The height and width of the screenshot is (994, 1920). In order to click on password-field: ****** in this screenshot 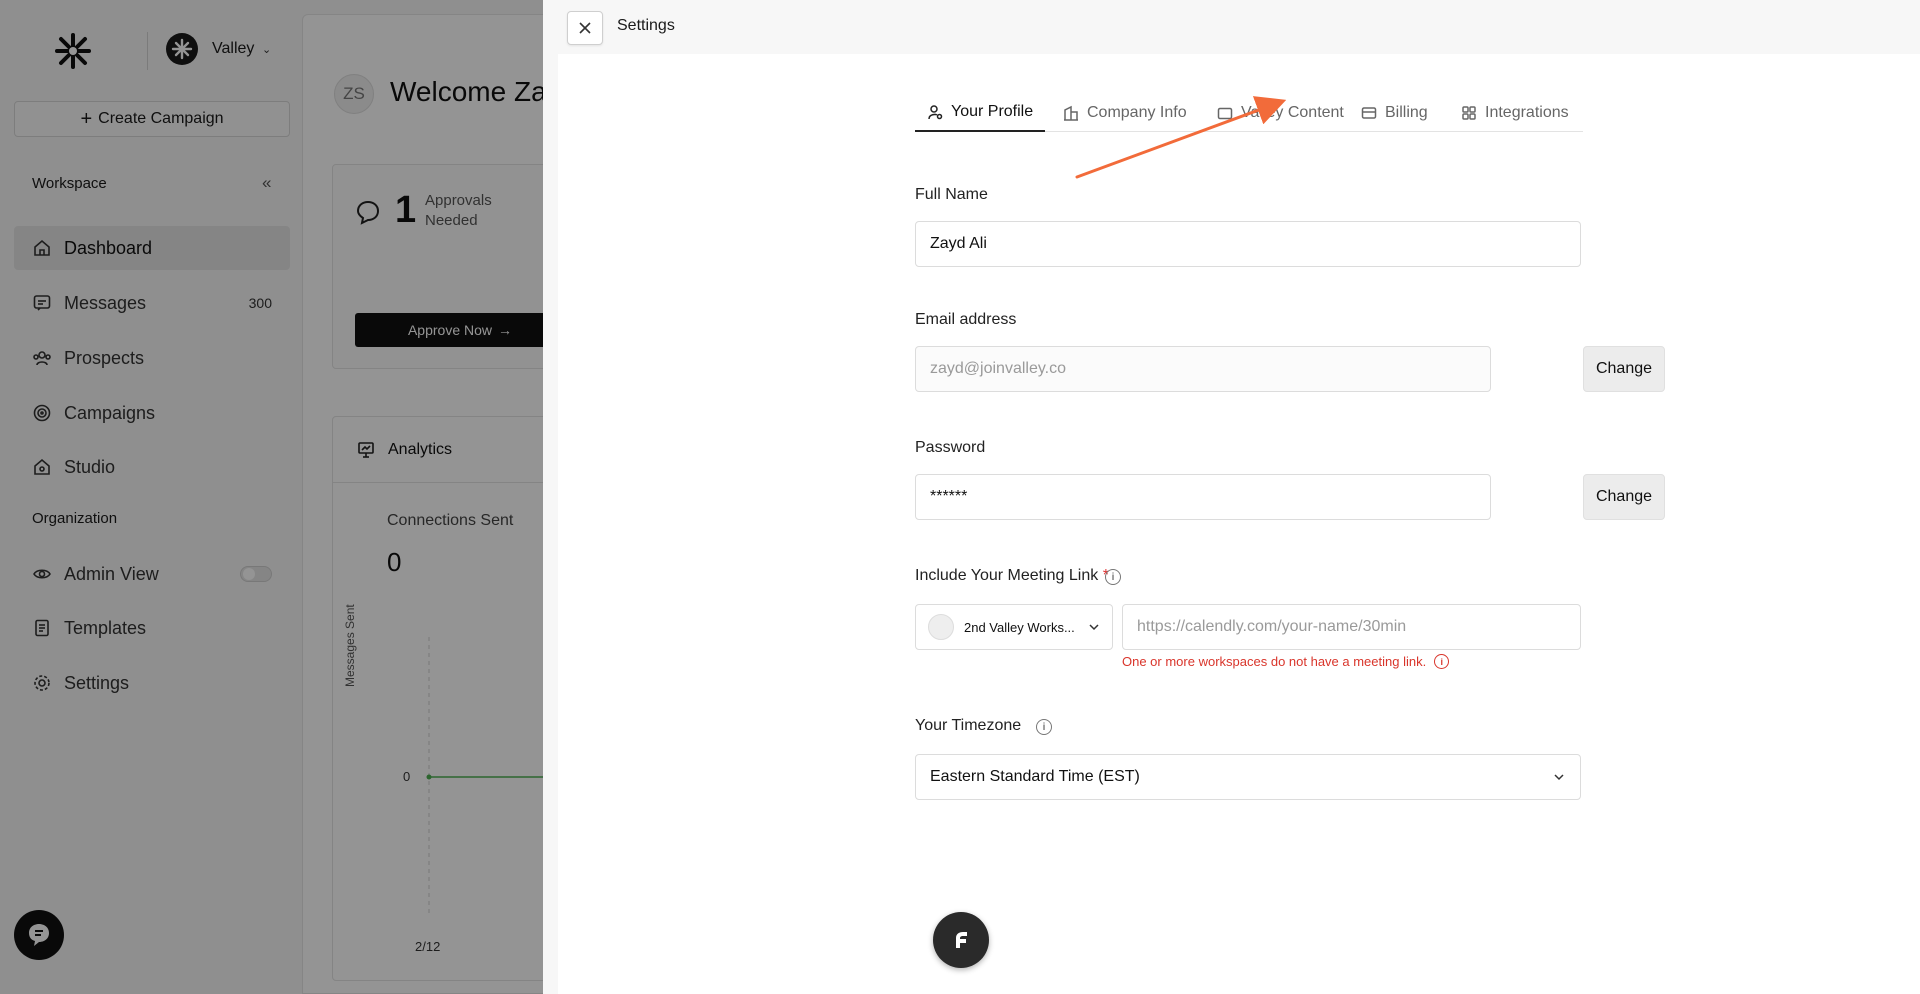, I will do `click(1203, 497)`.